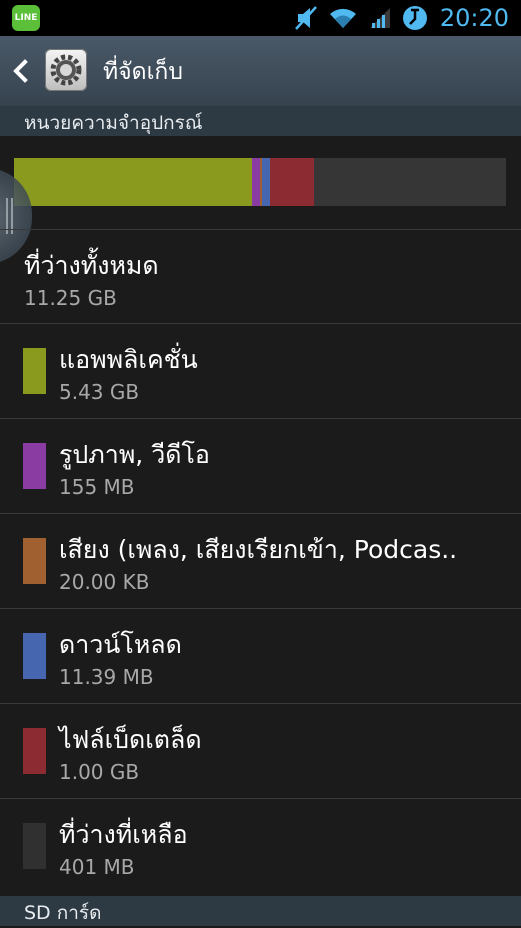 This screenshot has height=928, width=521. Describe the element at coordinates (34, 371) in the screenshot. I see `apps-color-swatch` at that location.